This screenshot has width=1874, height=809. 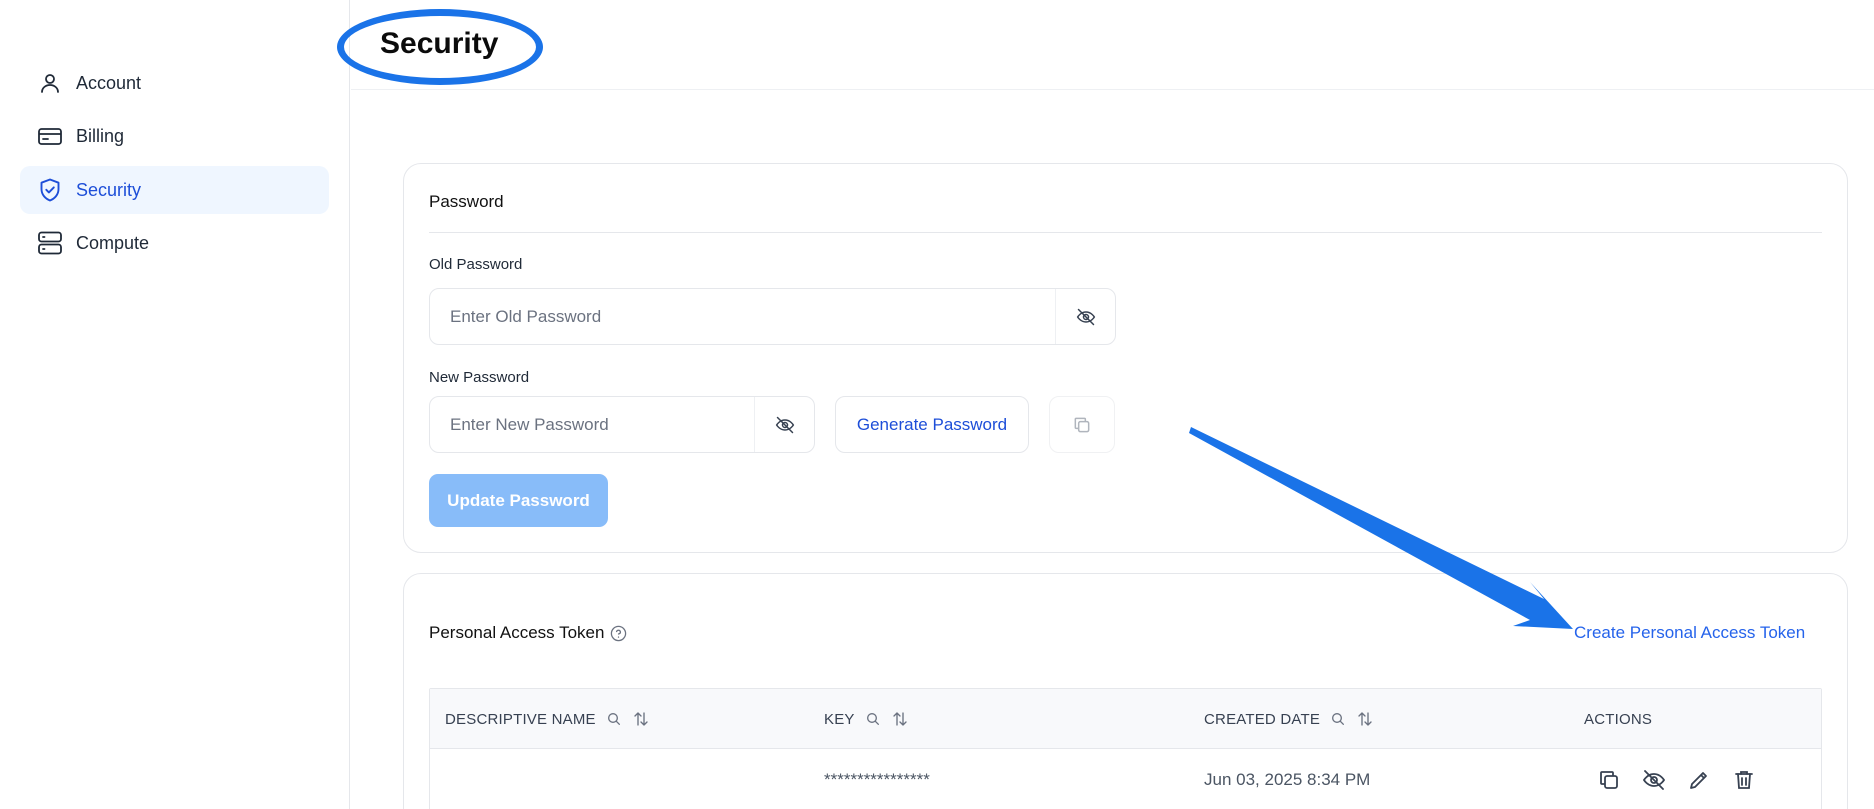 What do you see at coordinates (932, 424) in the screenshot?
I see `generate-password-button: Generate Password` at bounding box center [932, 424].